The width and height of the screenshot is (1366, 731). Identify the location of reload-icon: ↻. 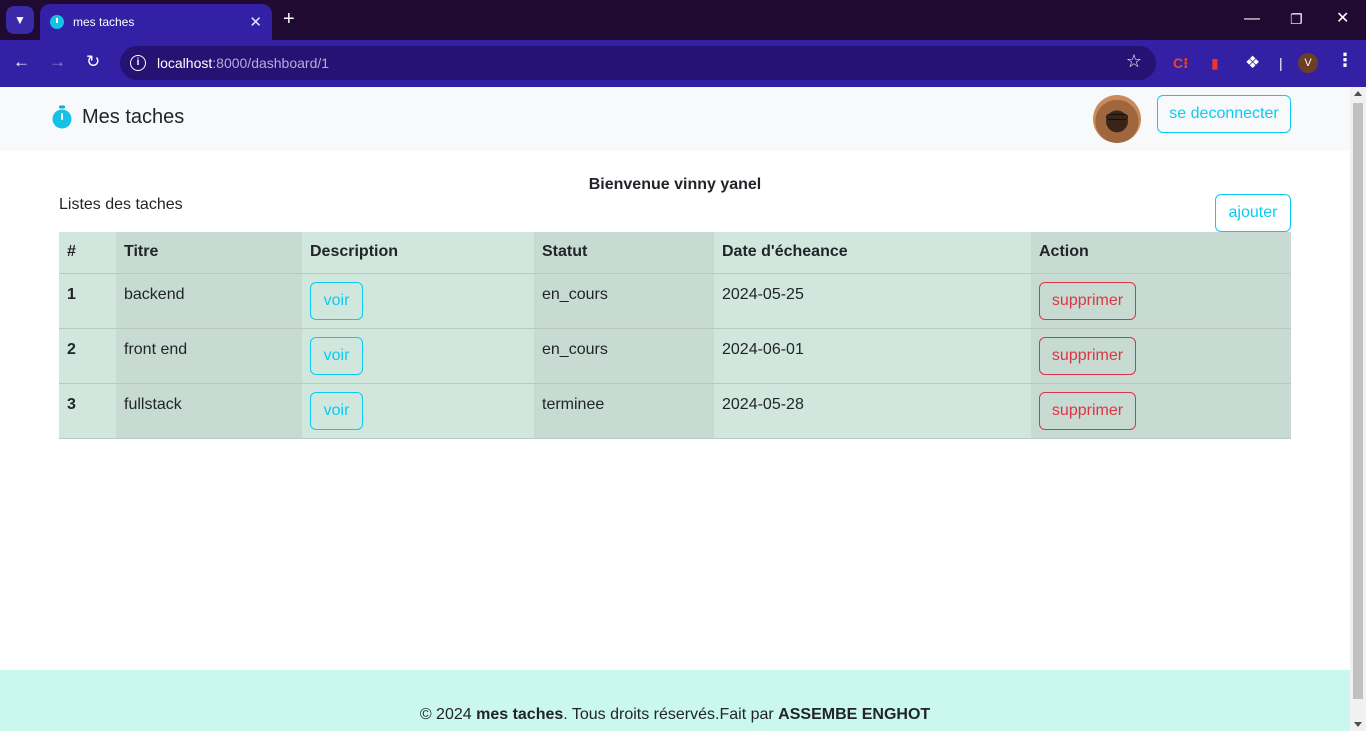
(93, 62).